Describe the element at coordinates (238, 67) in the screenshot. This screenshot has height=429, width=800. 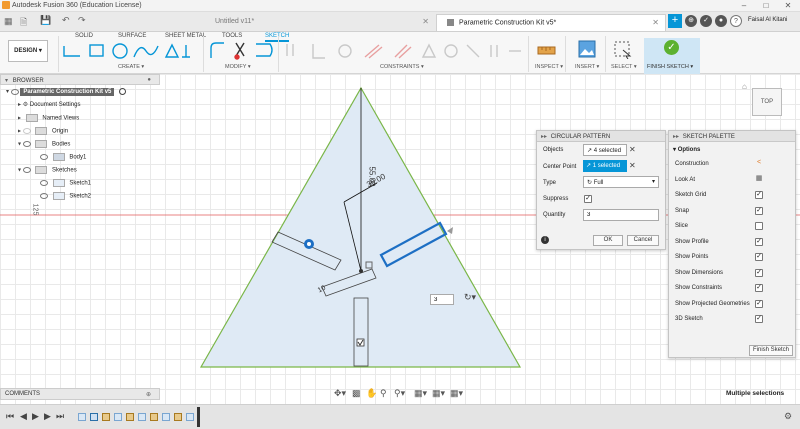
I see `modify-group-label: MODIFY ▾` at that location.